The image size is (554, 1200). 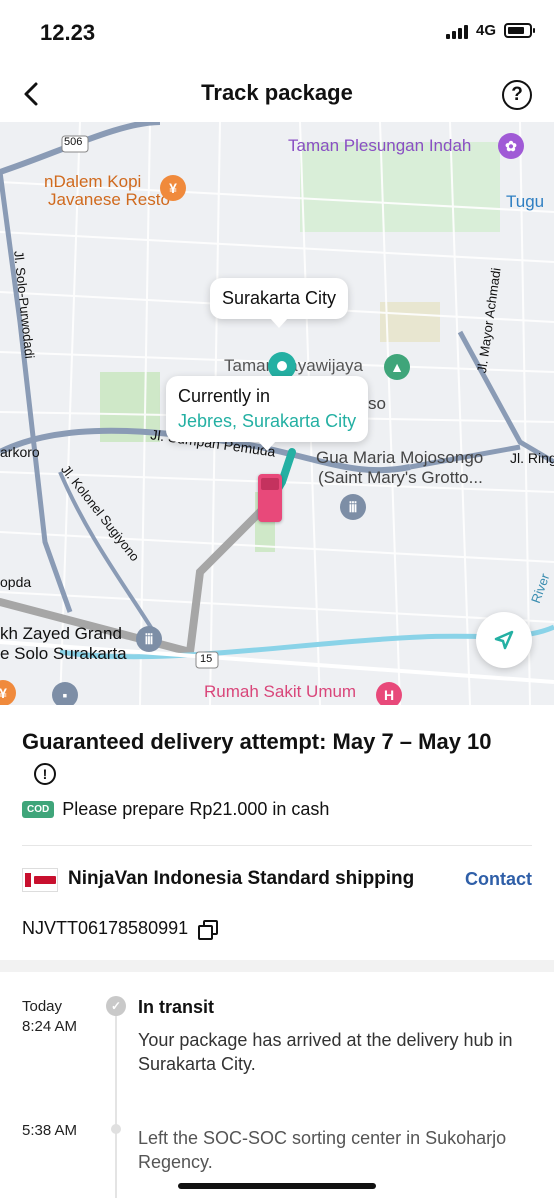 What do you see at coordinates (277, 966) in the screenshot?
I see `section-separator` at bounding box center [277, 966].